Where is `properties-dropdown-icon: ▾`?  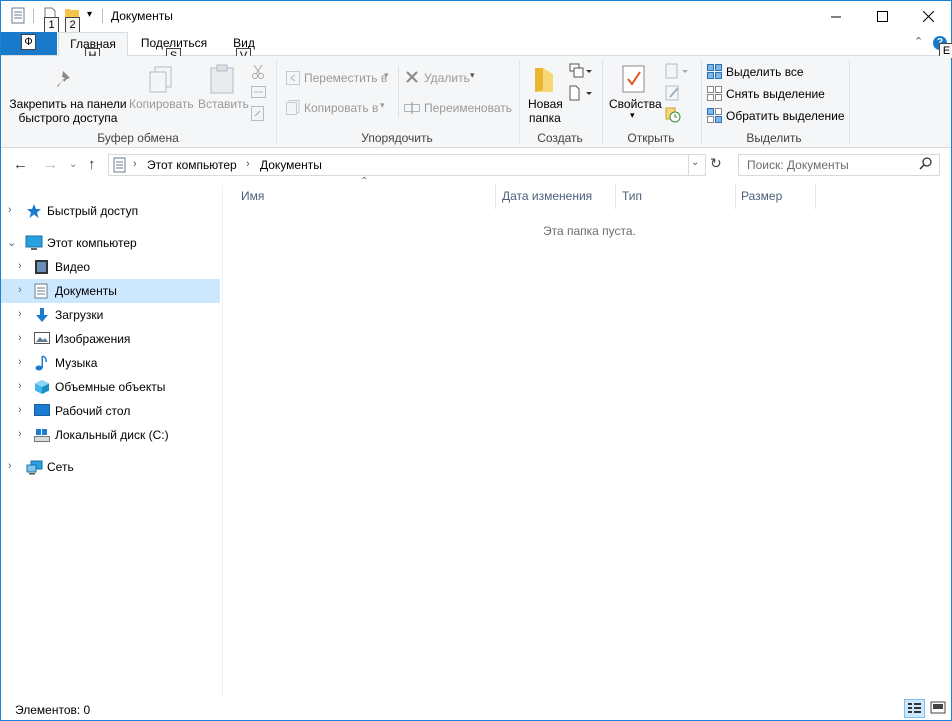
properties-dropdown-icon: ▾ is located at coordinates (632, 115).